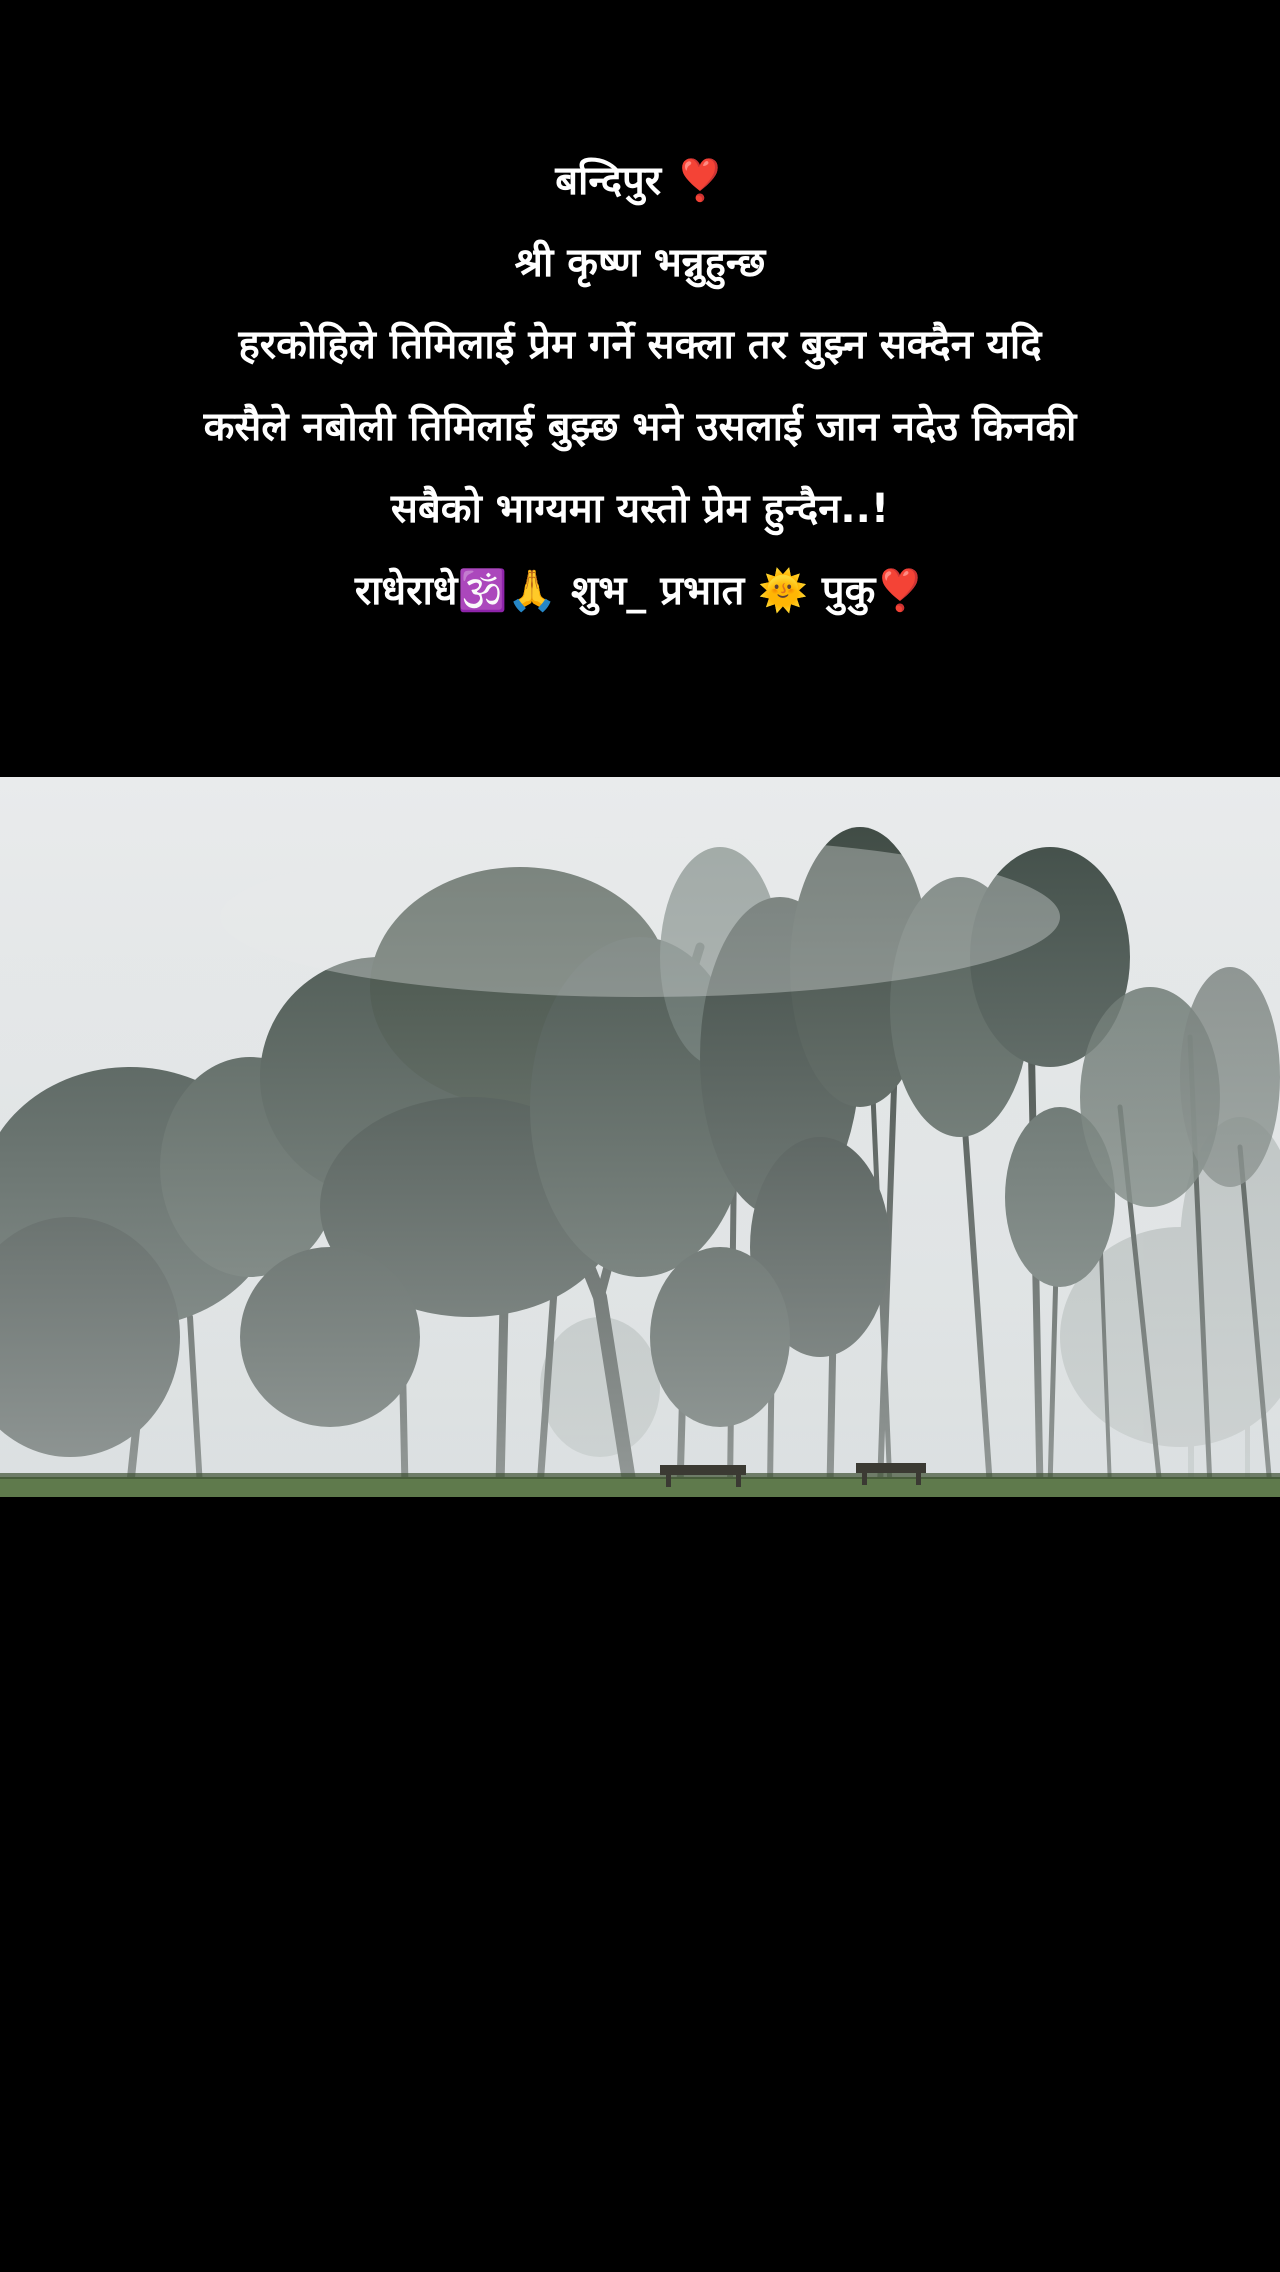 Image resolution: width=1280 pixels, height=2272 pixels. What do you see at coordinates (640, 917) in the screenshot?
I see `mist-patch` at bounding box center [640, 917].